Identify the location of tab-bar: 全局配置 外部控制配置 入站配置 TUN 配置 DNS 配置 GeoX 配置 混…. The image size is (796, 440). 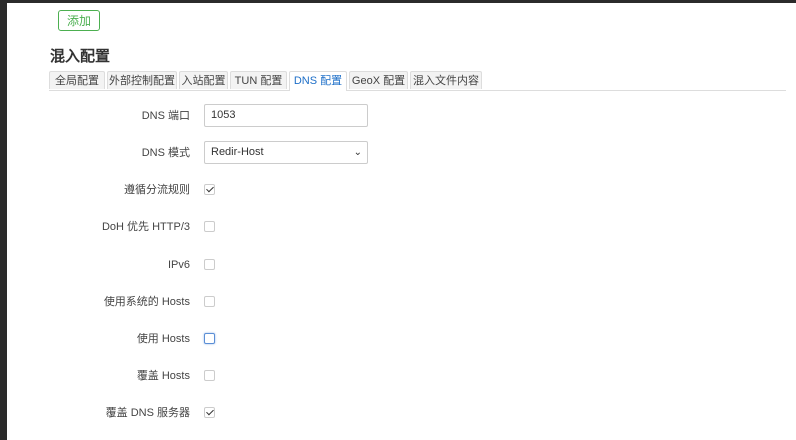
(417, 81).